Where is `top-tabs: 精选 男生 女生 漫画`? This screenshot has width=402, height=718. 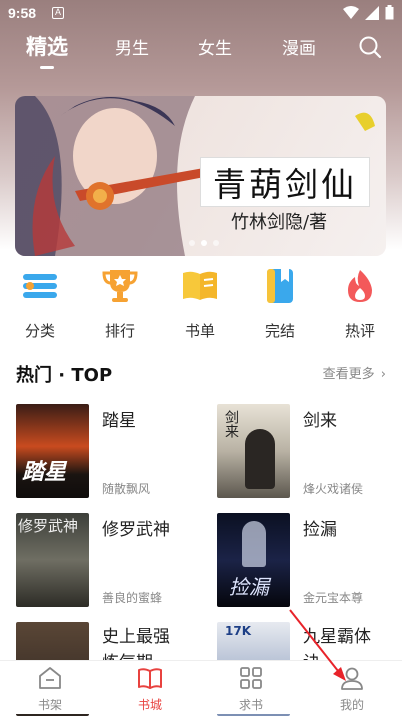
top-tabs: 精选 男生 女生 漫画 is located at coordinates (201, 50).